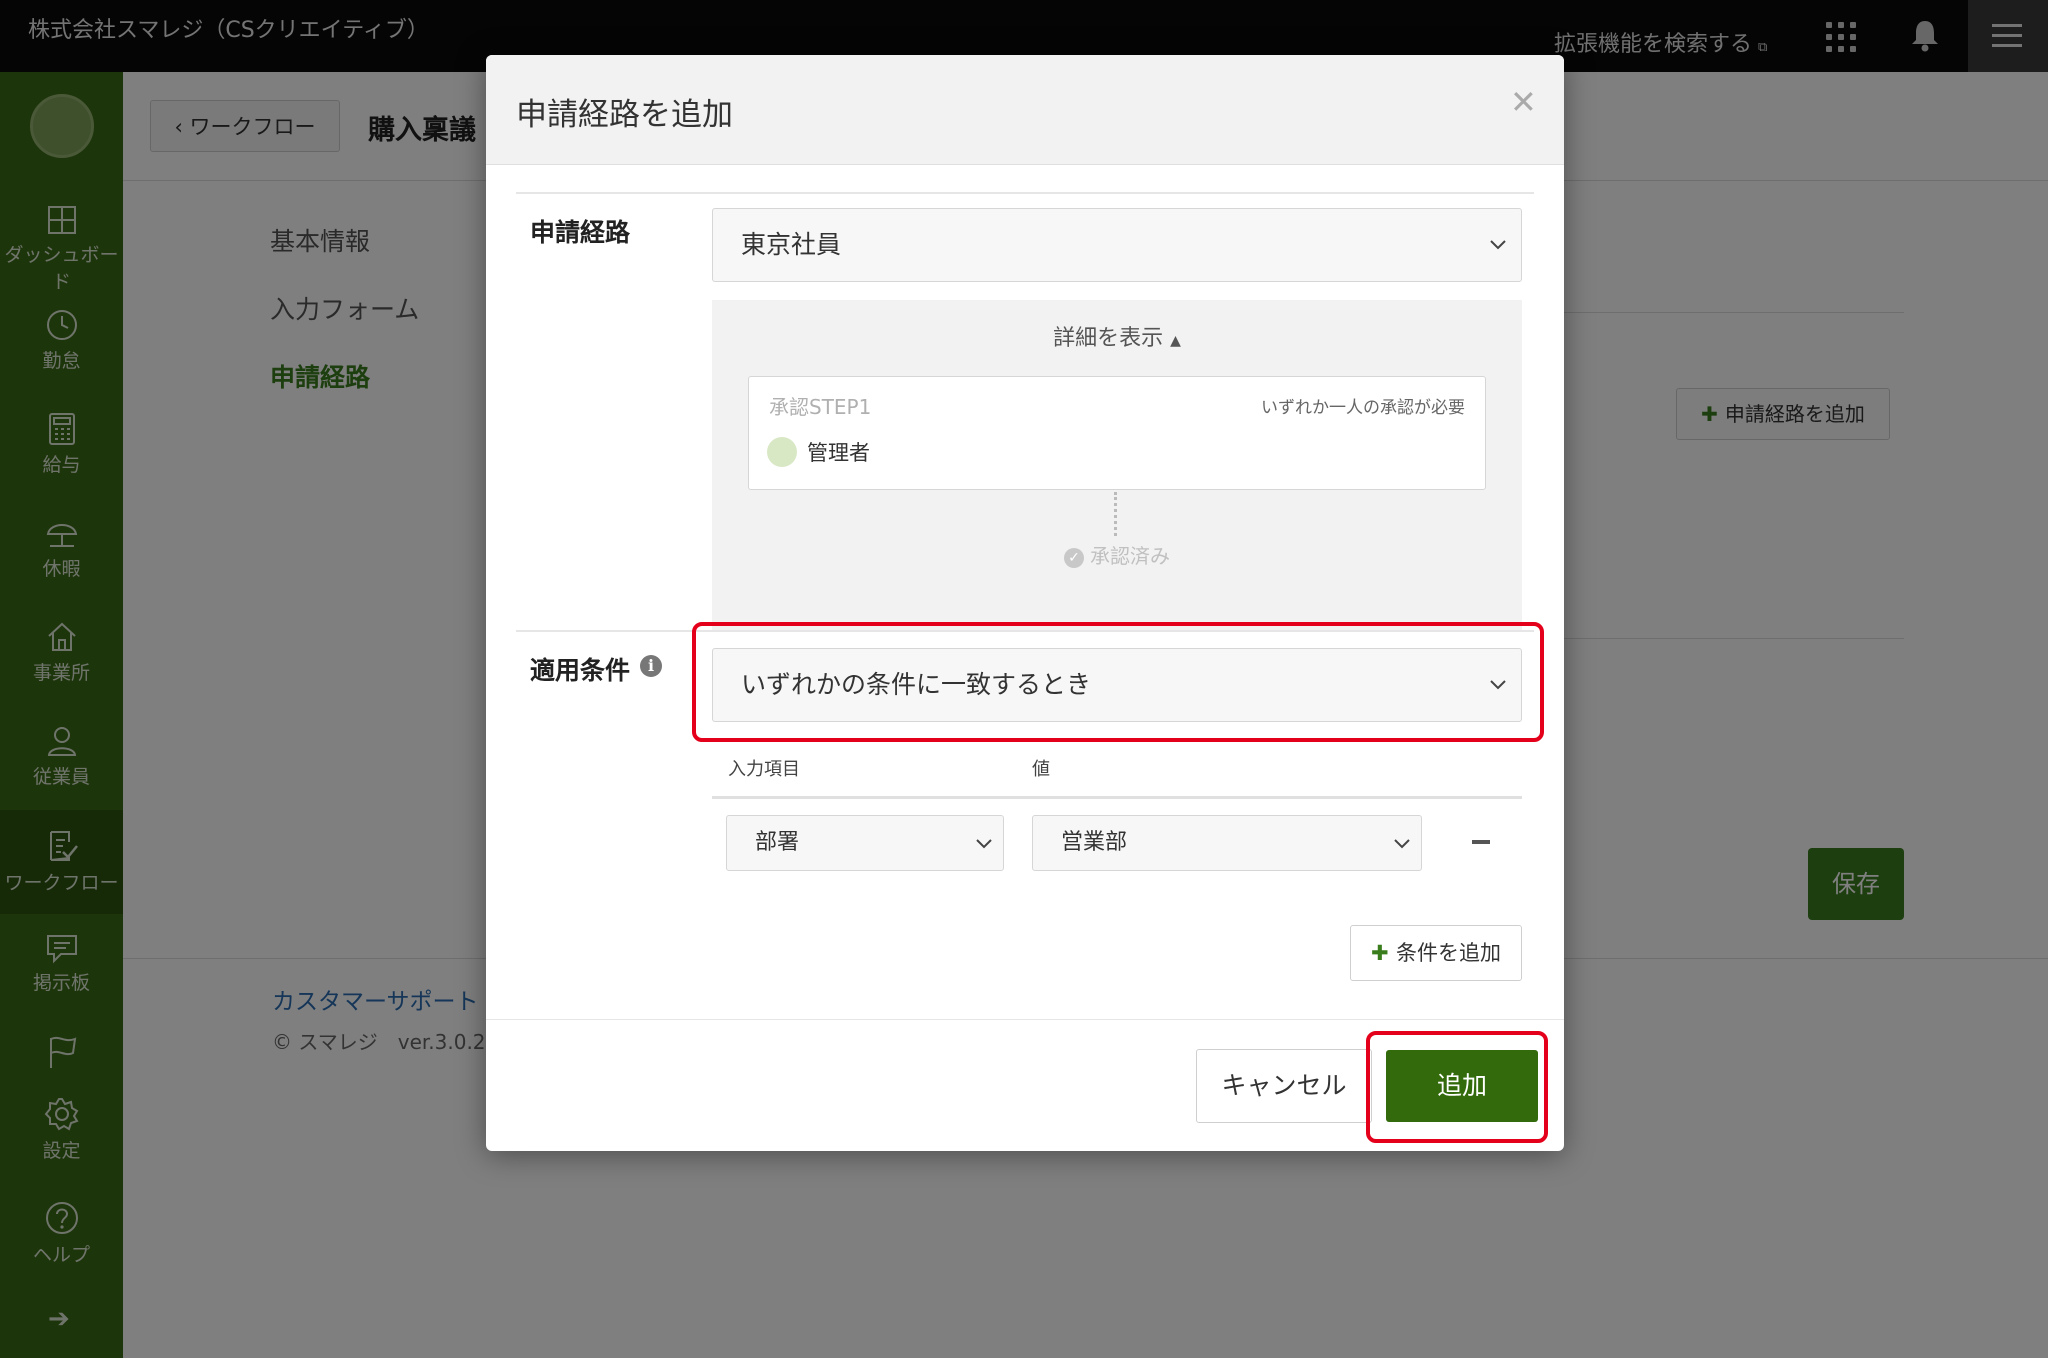 This screenshot has width=2048, height=1358. I want to click on info-icon: i, so click(651, 666).